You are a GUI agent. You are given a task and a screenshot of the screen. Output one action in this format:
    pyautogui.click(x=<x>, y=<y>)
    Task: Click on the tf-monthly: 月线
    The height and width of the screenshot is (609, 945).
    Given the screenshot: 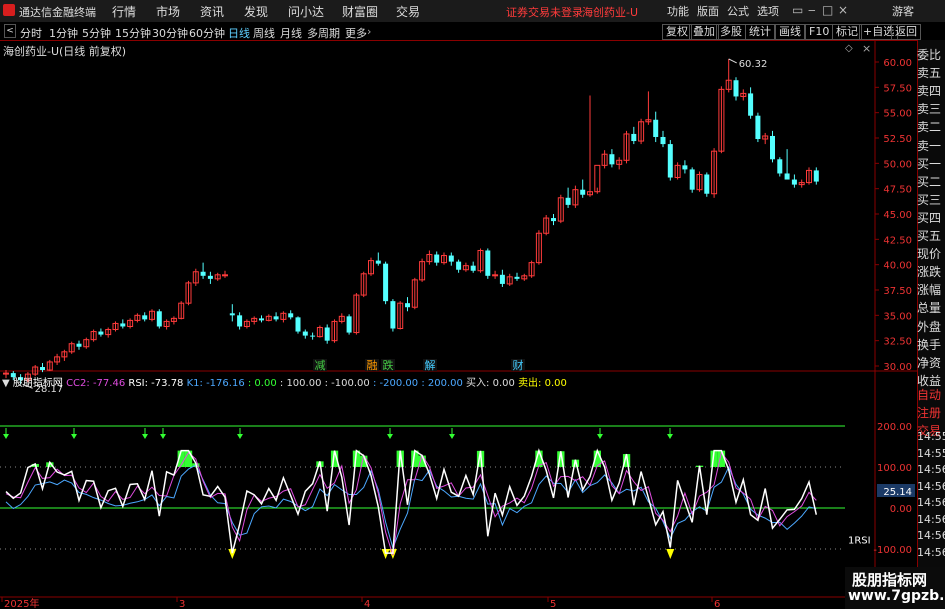 What is the action you would take?
    pyautogui.click(x=291, y=33)
    